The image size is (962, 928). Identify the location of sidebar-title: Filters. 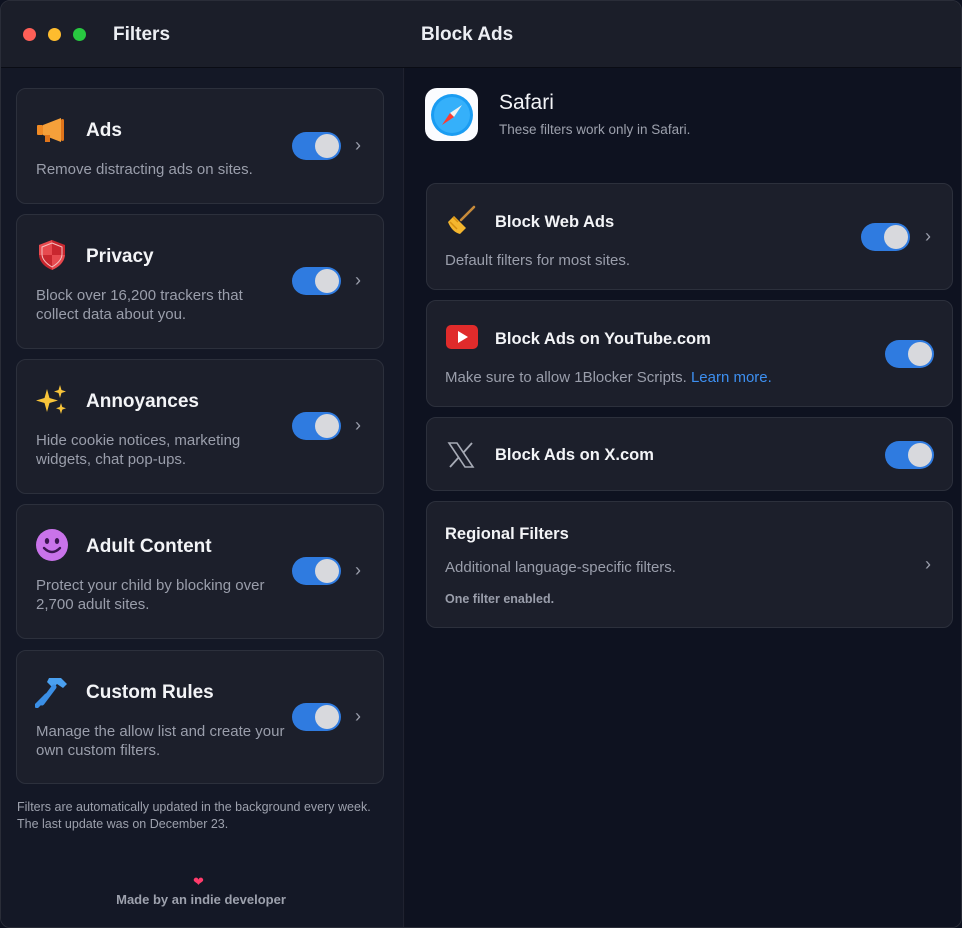
(142, 34).